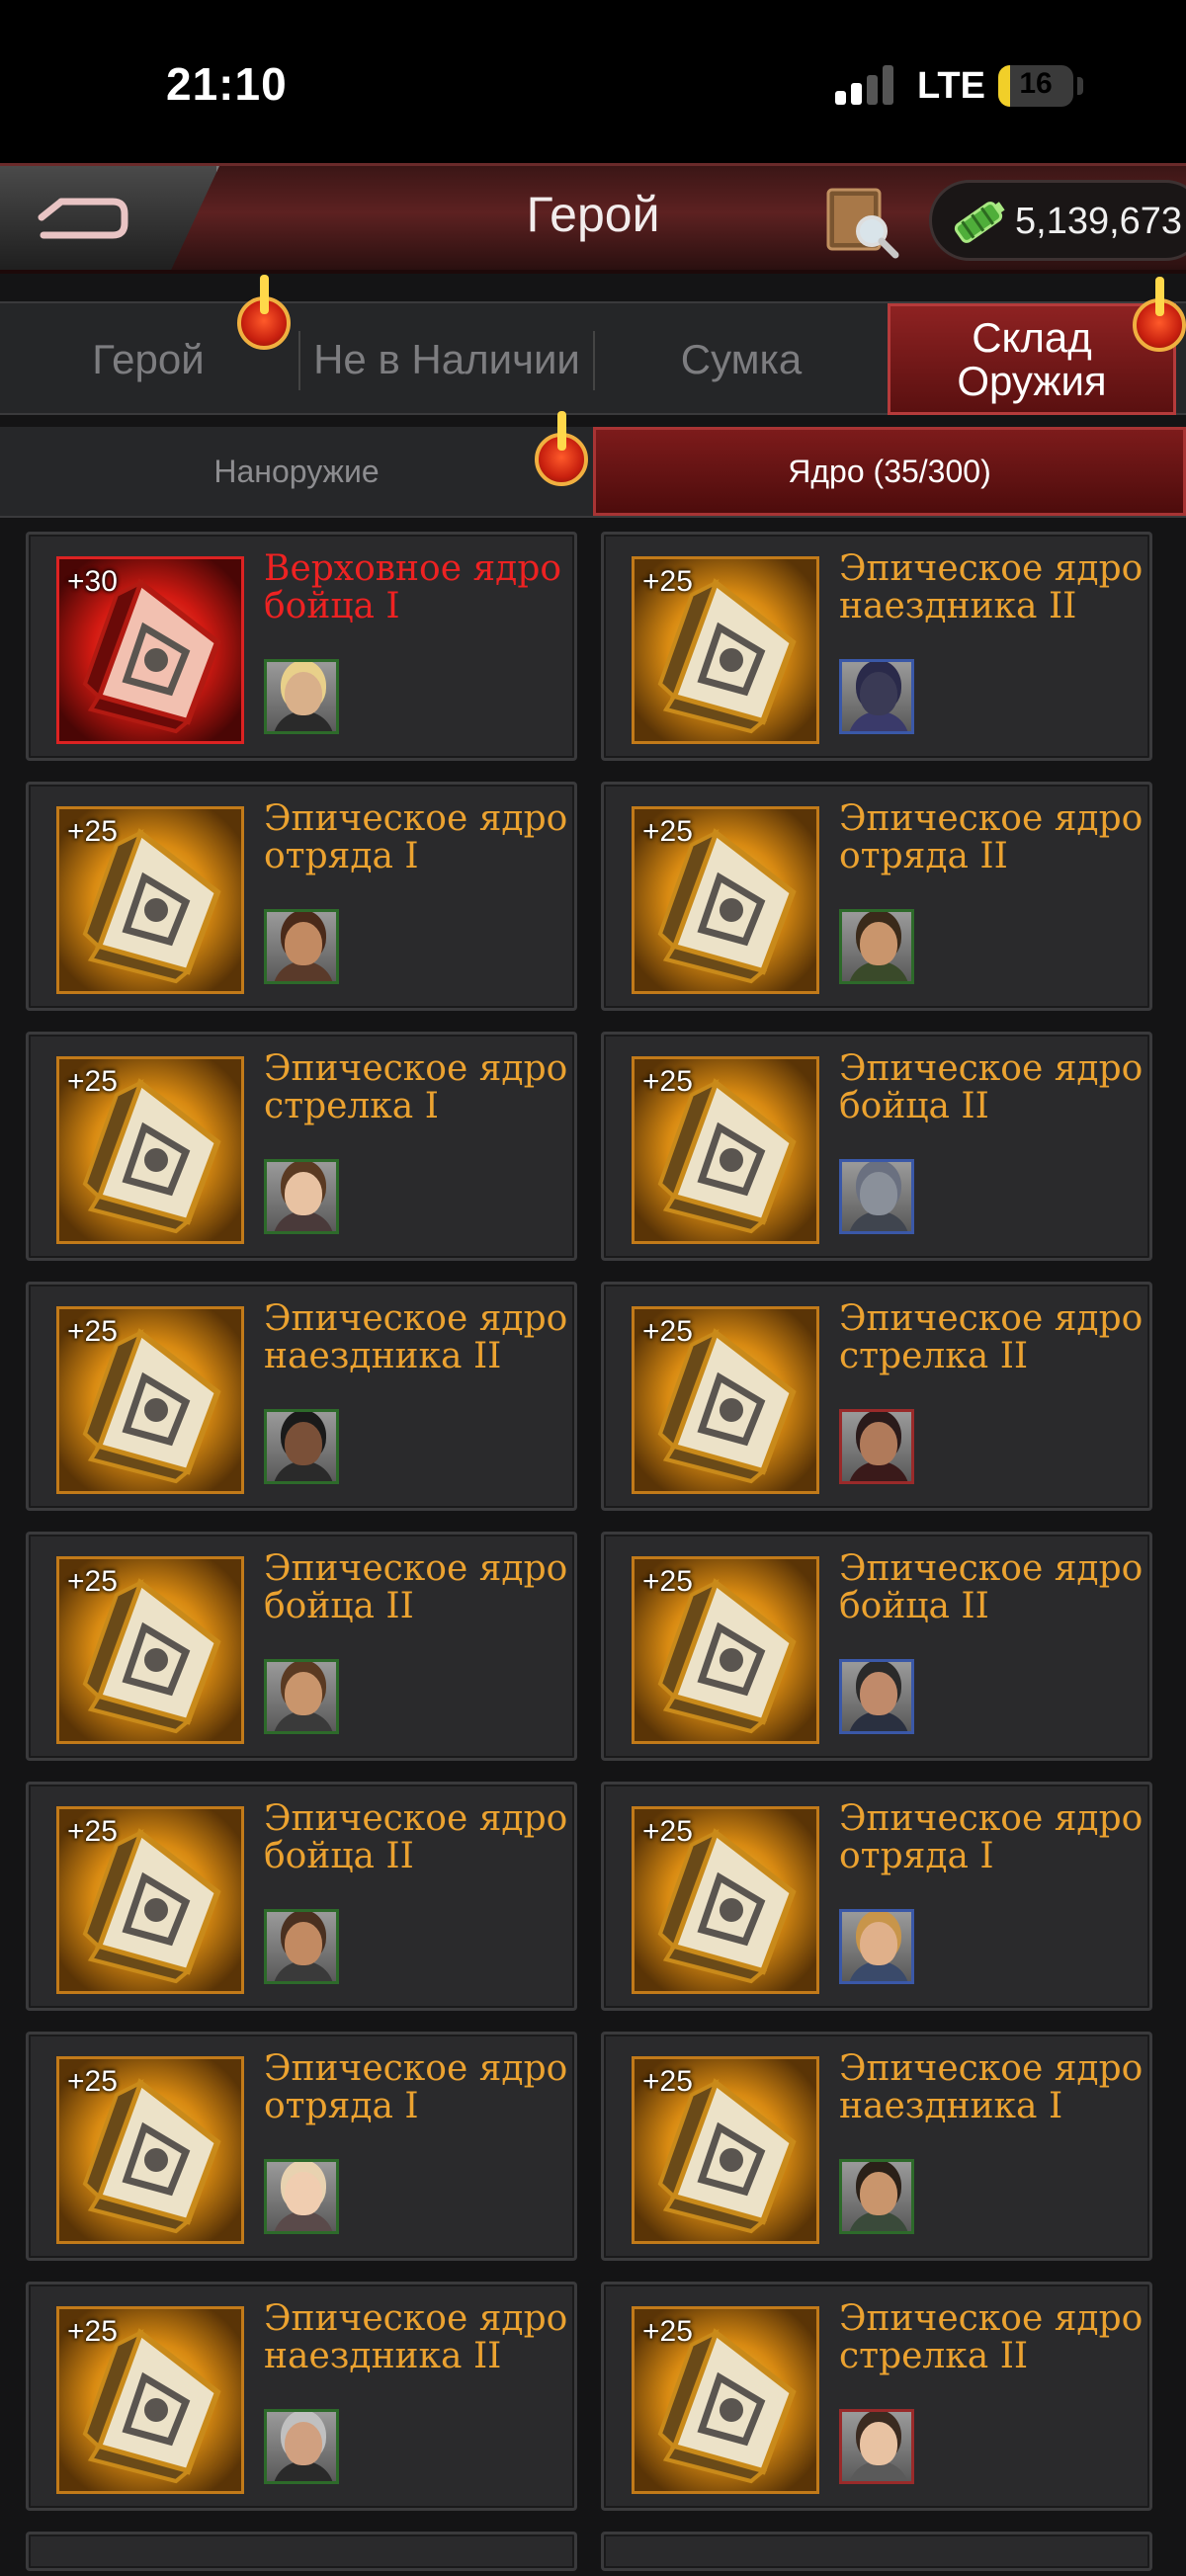 The width and height of the screenshot is (1186, 2576). I want to click on core-thumbnail: +30, so click(150, 650).